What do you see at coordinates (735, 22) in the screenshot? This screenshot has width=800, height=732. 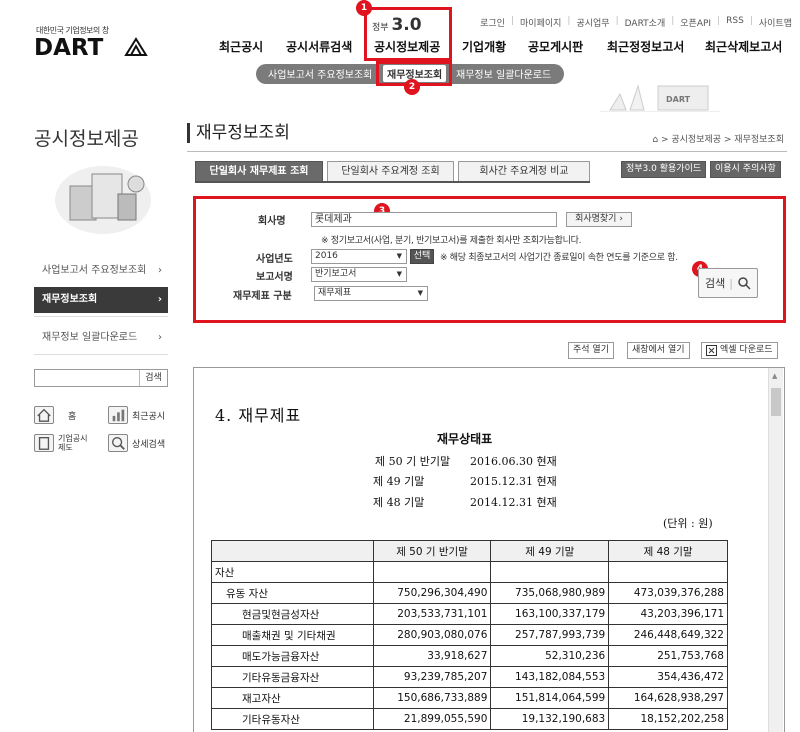 I see `util-rss: RSS` at bounding box center [735, 22].